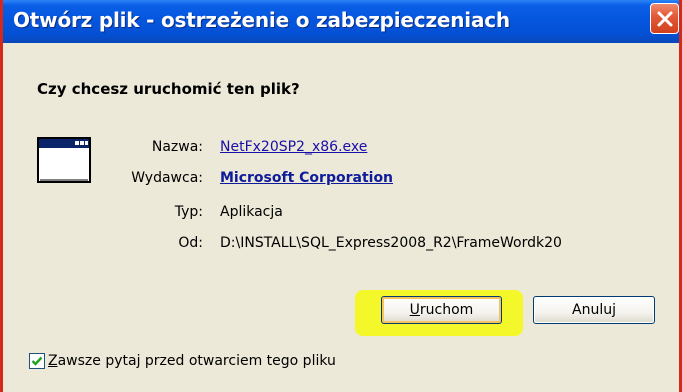 The height and width of the screenshot is (392, 682). Describe the element at coordinates (168, 89) in the screenshot. I see `run-file-question: Czy chcesz uruchomić ten plik?` at that location.